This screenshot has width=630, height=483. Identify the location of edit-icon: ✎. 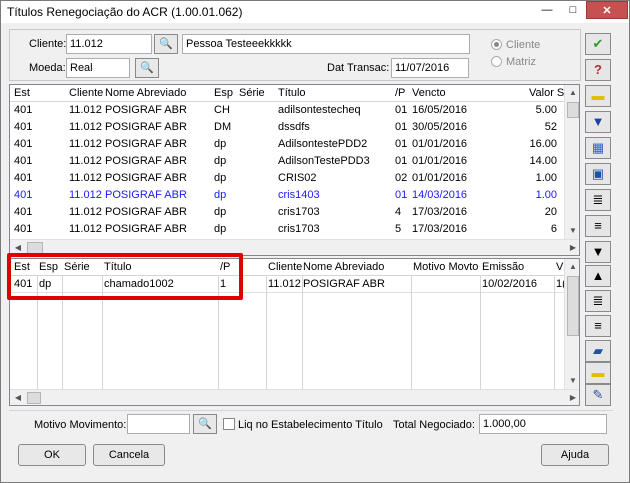
(598, 395).